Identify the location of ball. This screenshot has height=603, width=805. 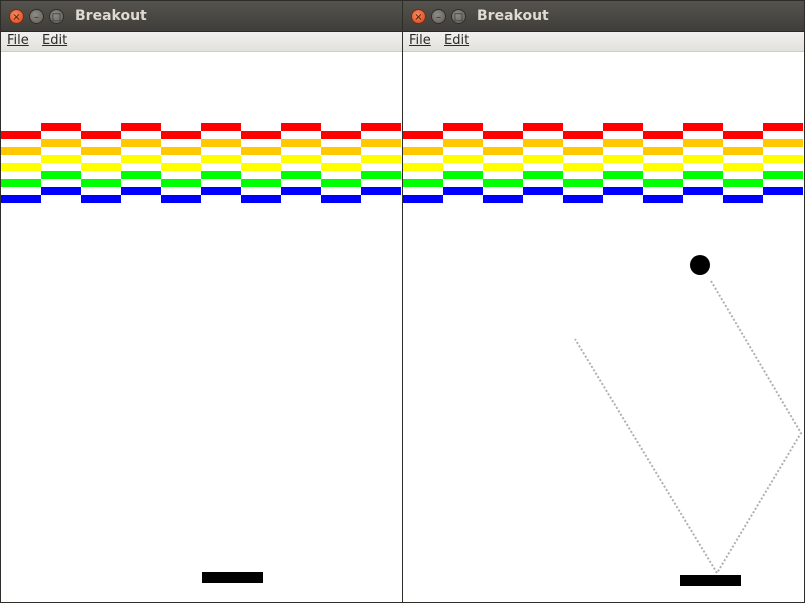
(700, 265).